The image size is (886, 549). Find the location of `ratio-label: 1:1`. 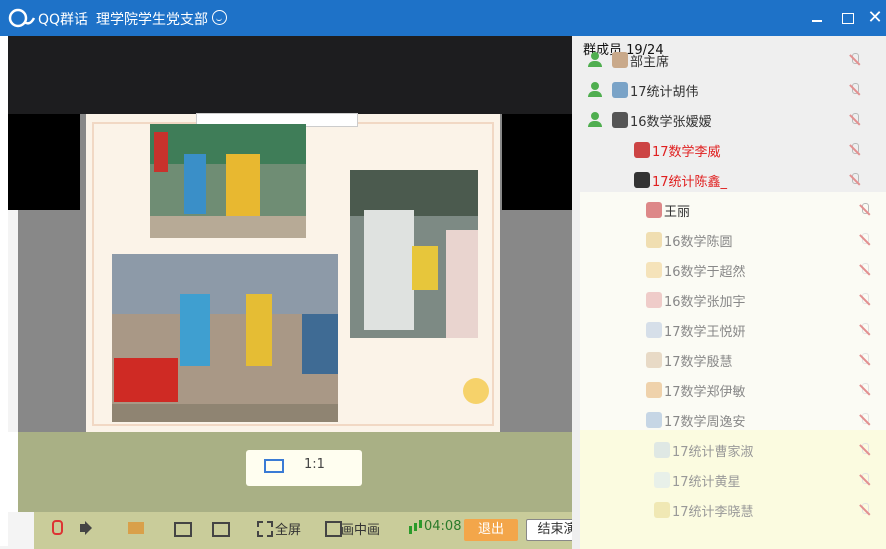

ratio-label: 1:1 is located at coordinates (314, 464).